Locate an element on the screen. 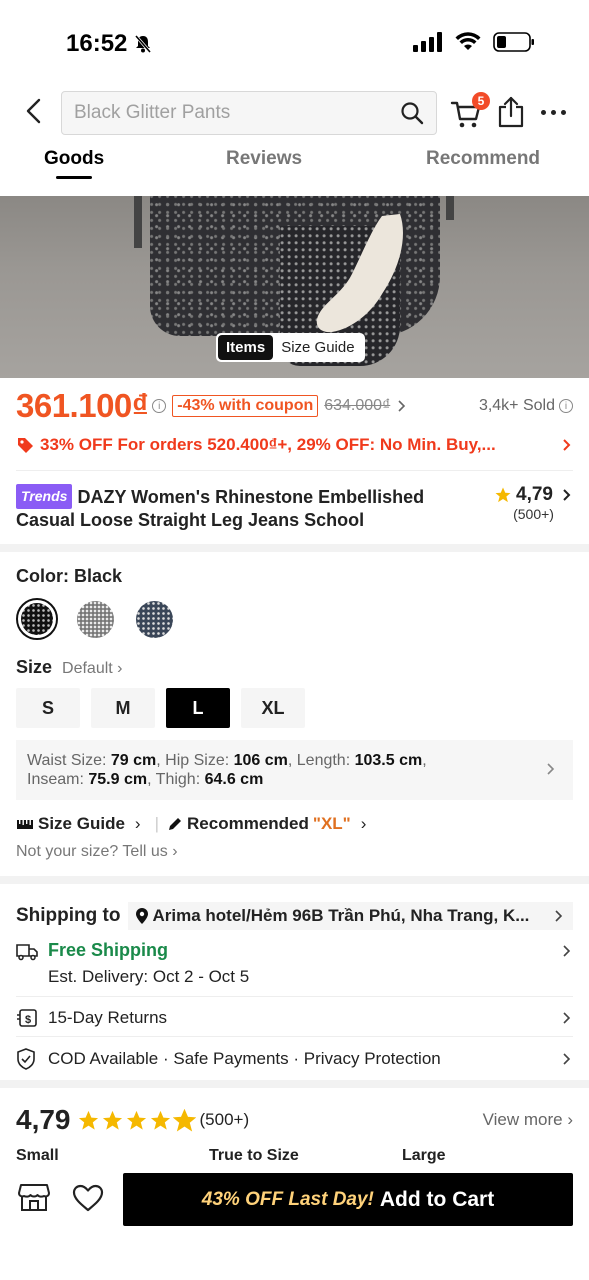 The image size is (589, 1280). free-shipping-label: Free Shipping is located at coordinates (108, 950).